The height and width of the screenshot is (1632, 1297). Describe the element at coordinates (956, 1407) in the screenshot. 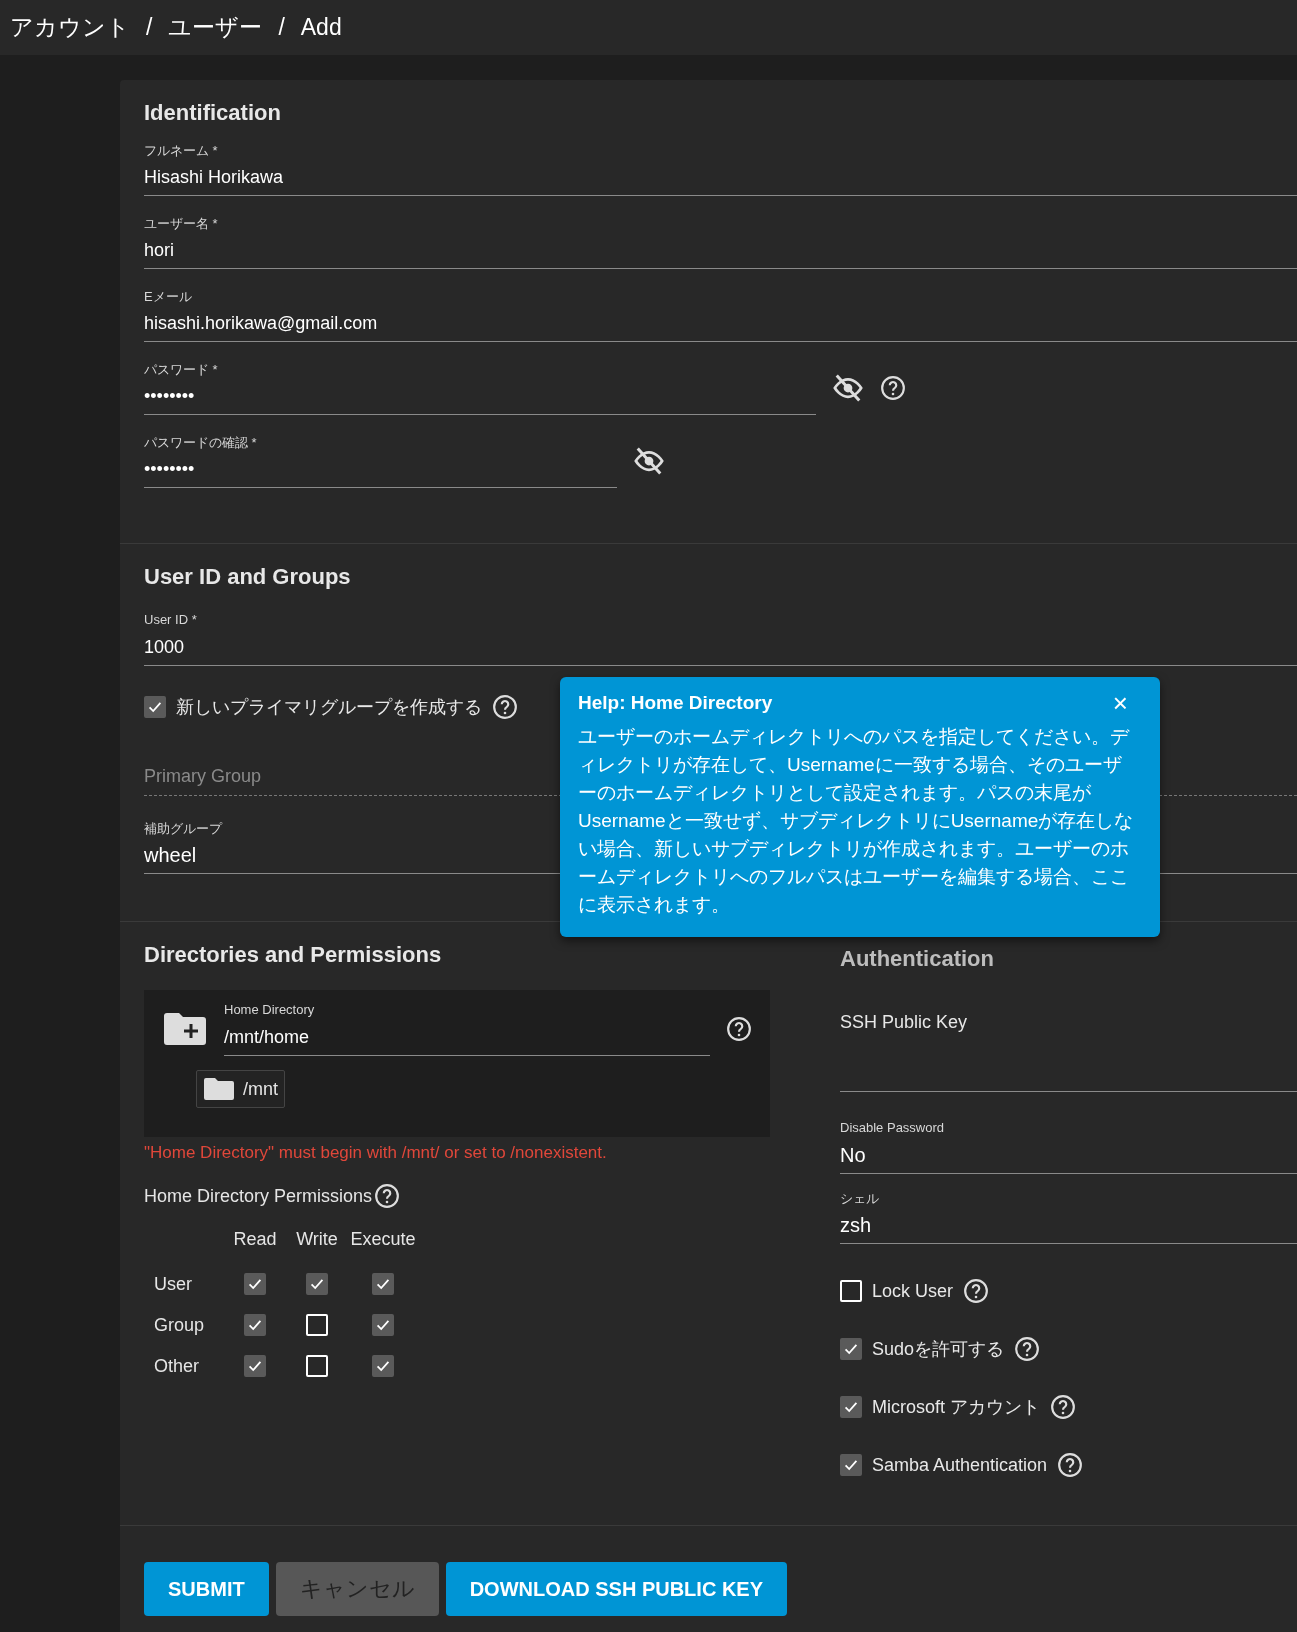

I see `checkbox-label: Microsoft アカウント` at that location.